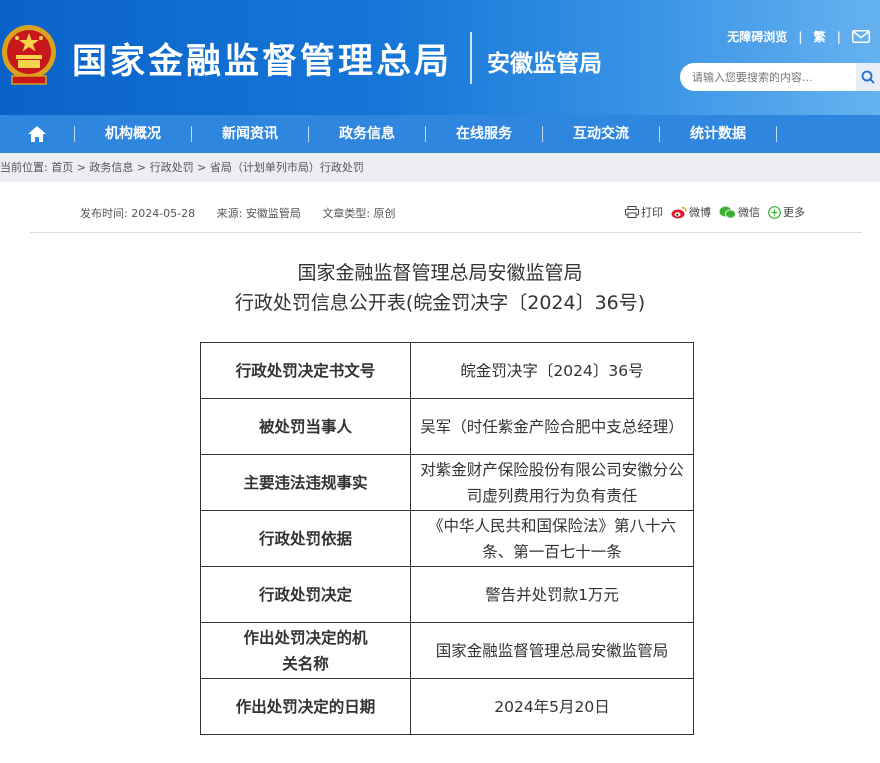 This screenshot has height=763, width=880. I want to click on meta-divider, so click(446, 232).